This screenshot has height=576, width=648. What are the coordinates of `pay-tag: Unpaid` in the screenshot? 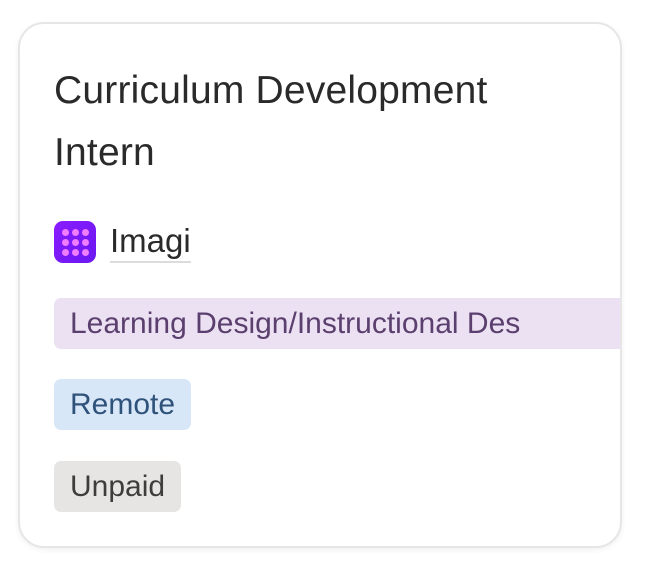 It's located at (118, 486).